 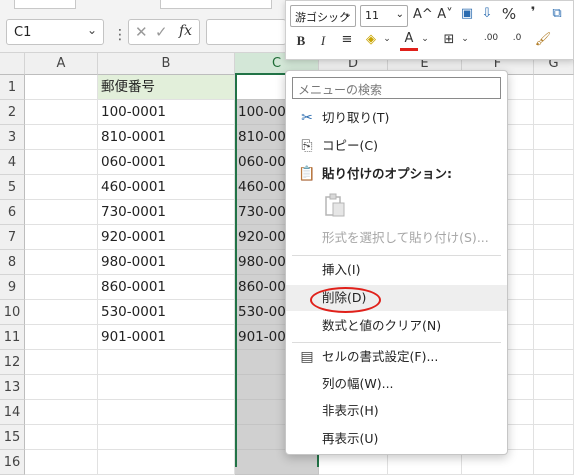 What do you see at coordinates (396, 298) in the screenshot?
I see `menu-item-delete: 削除(D)` at bounding box center [396, 298].